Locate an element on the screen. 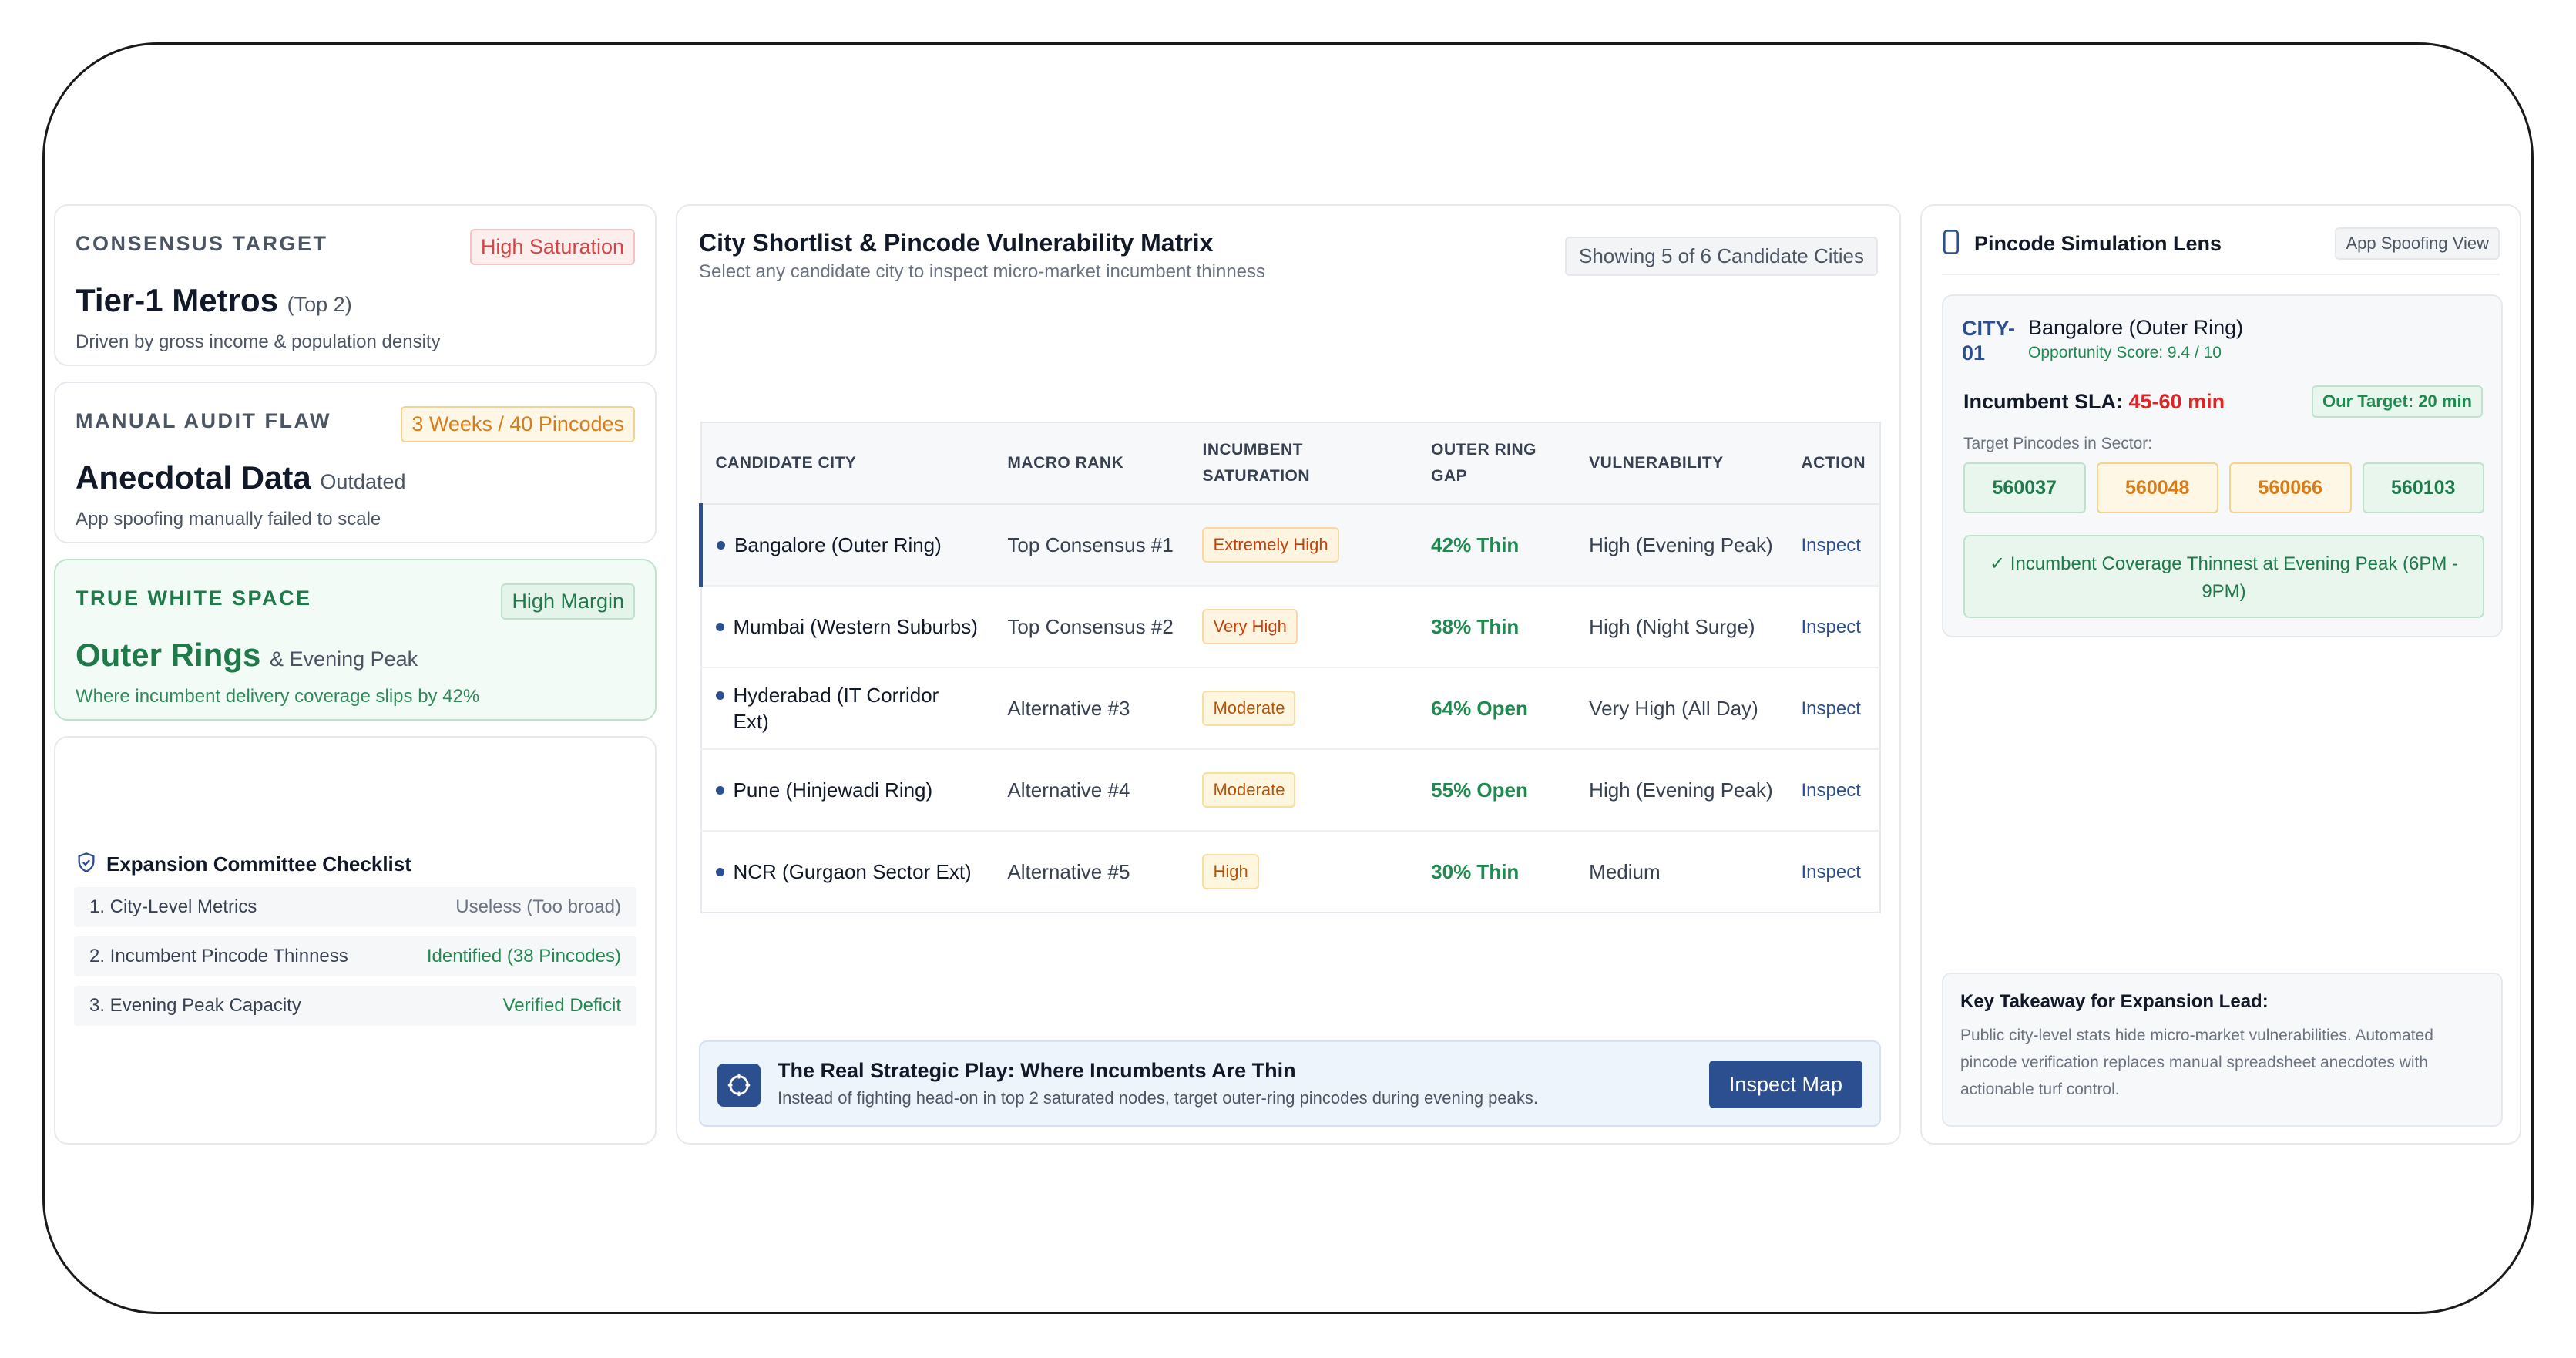  city-name: Mumbai (Western Suburbs) is located at coordinates (855, 626).